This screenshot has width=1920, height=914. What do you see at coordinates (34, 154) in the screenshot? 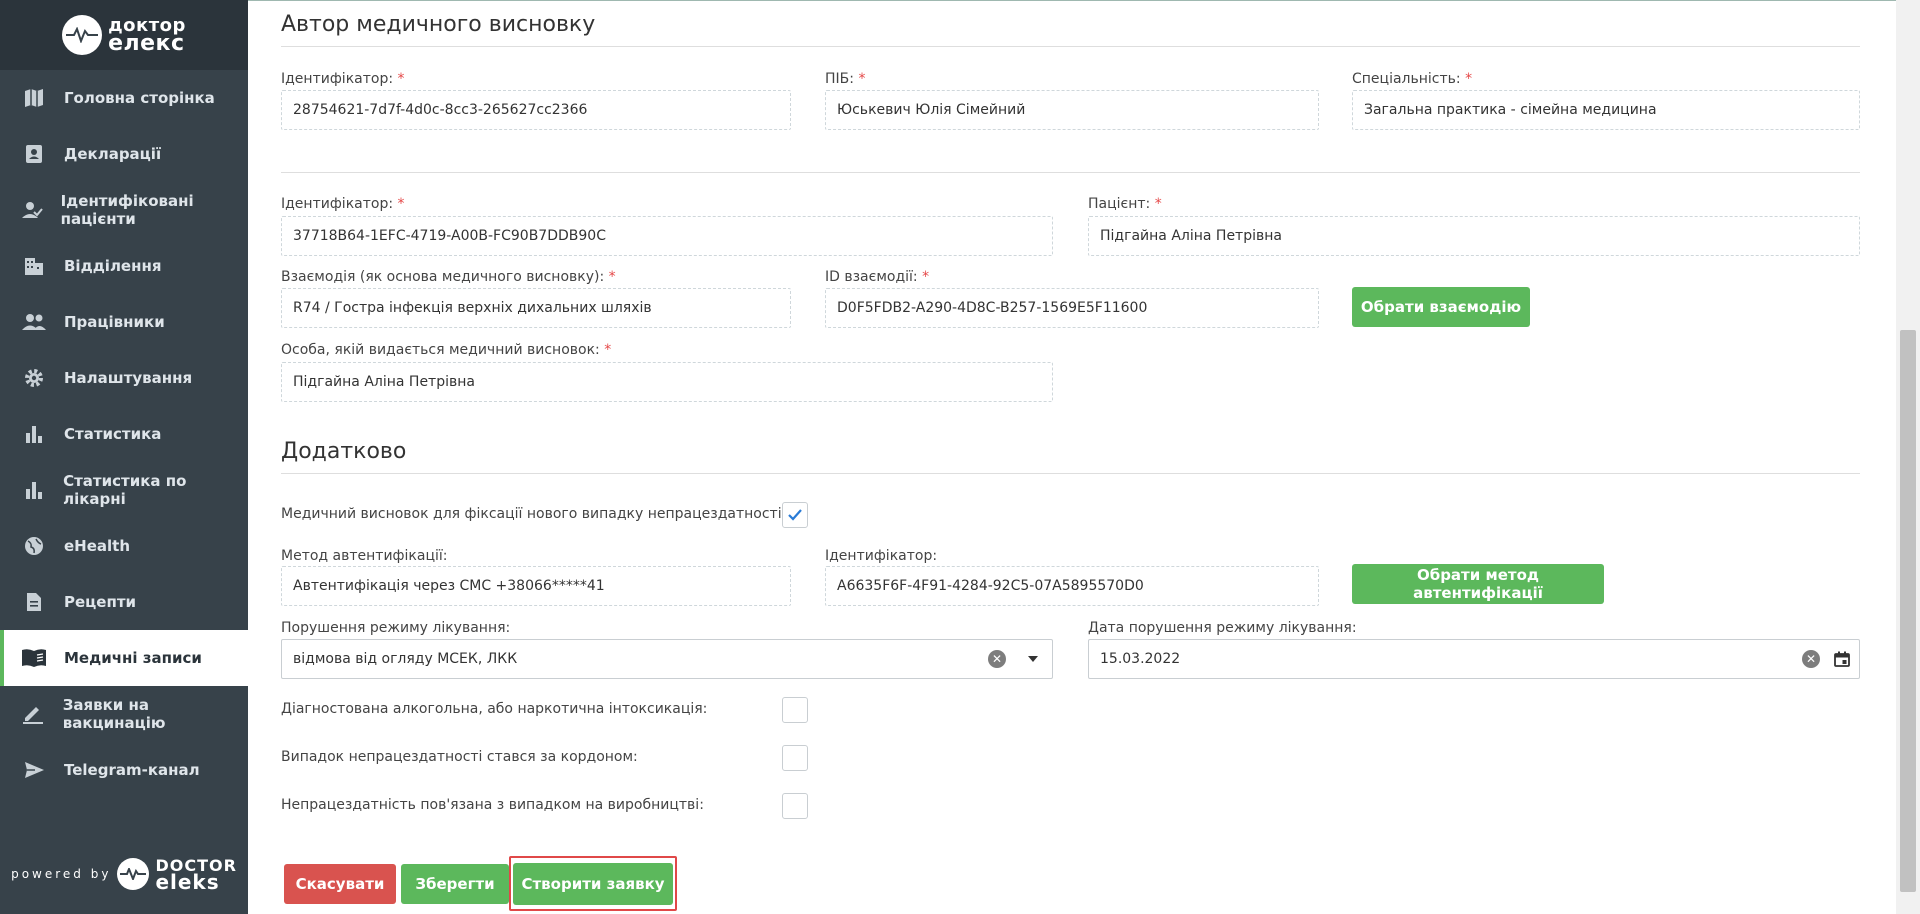
I see `contact-card-icon` at bounding box center [34, 154].